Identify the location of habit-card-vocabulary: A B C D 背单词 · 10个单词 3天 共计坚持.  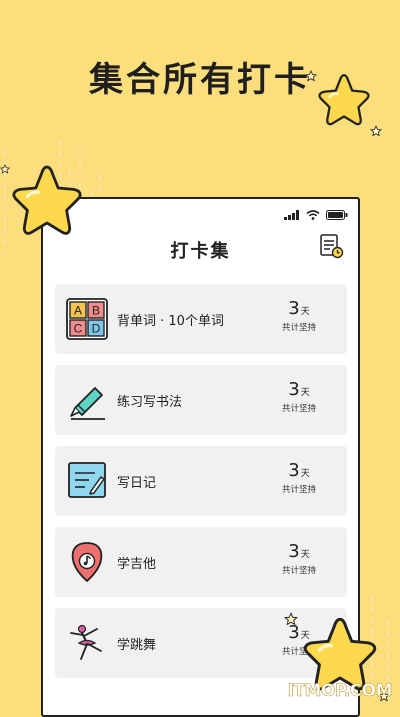
(201, 319).